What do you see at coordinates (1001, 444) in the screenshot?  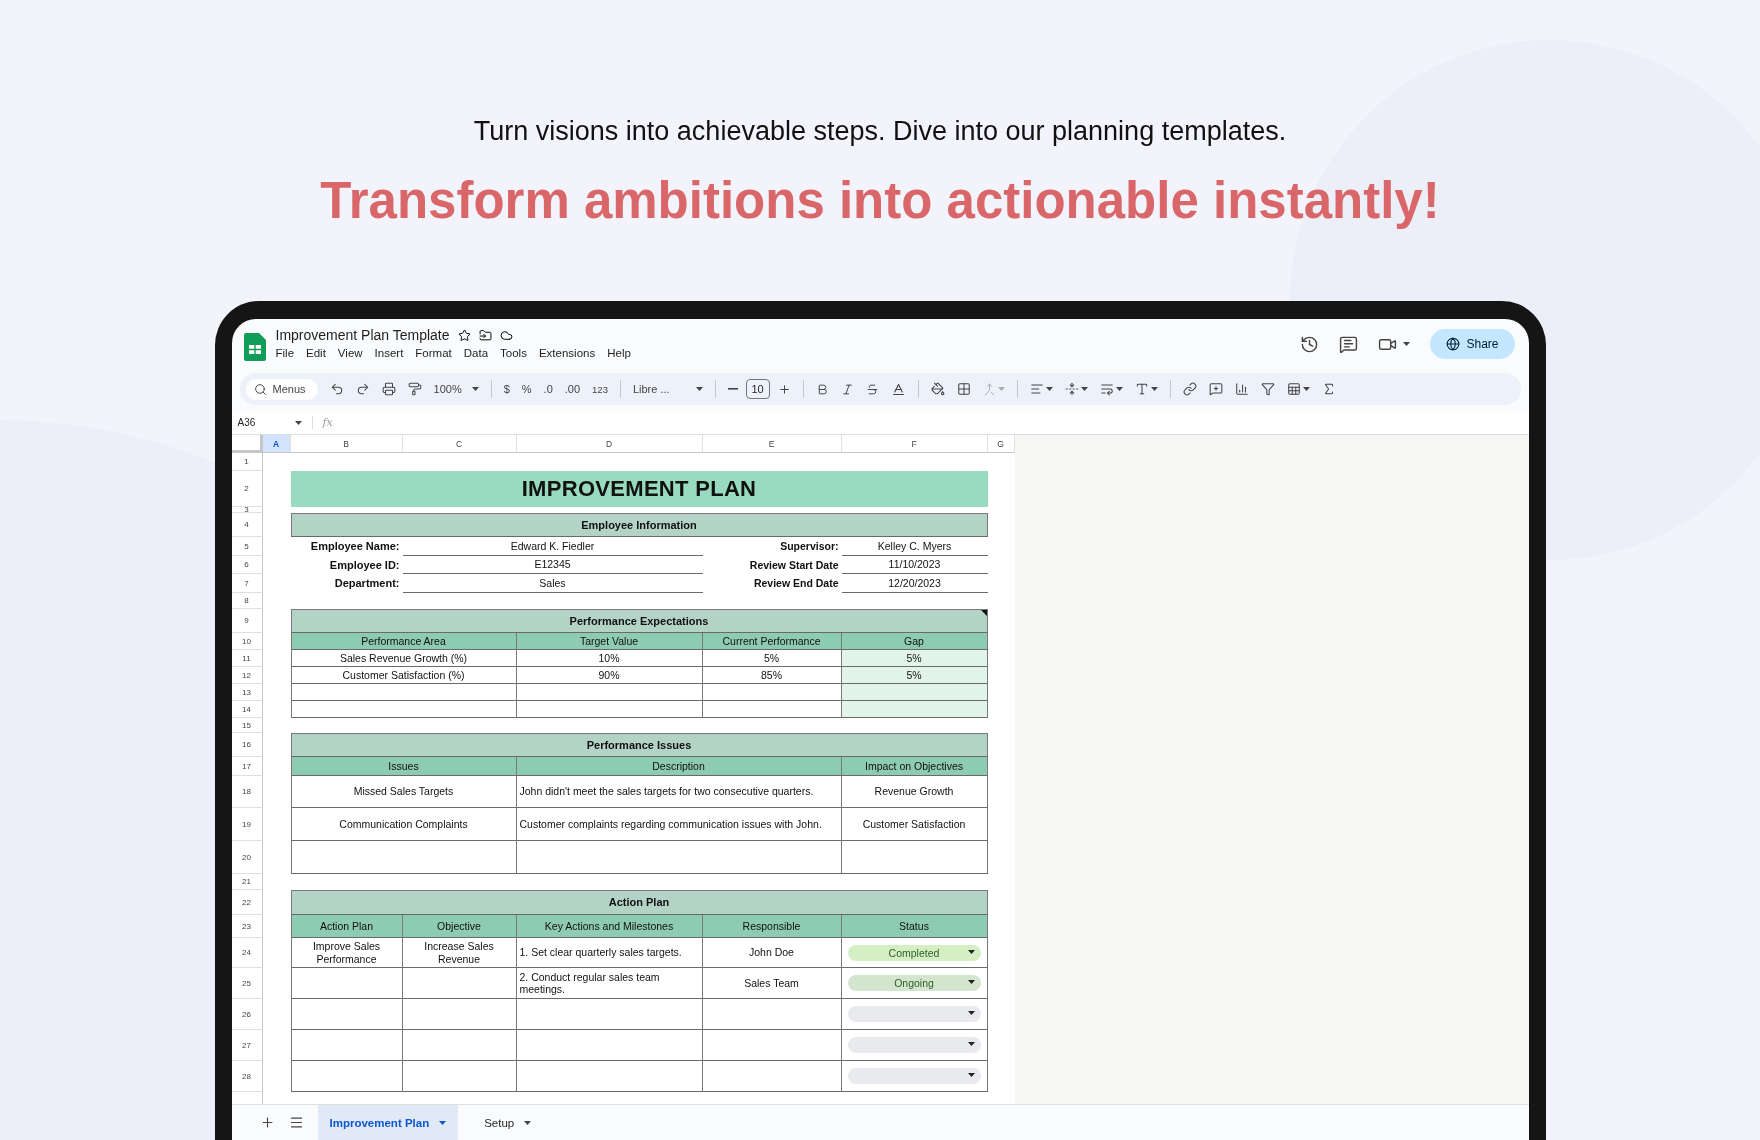 I see `column-header-label: G` at bounding box center [1001, 444].